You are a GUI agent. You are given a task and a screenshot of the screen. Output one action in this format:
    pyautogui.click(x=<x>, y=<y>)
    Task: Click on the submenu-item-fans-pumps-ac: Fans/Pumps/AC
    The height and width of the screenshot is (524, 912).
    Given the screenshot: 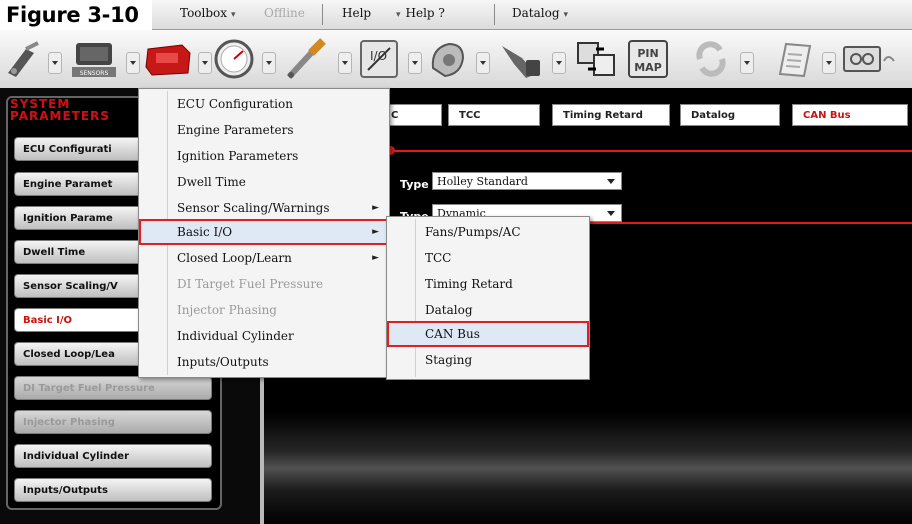 What is the action you would take?
    pyautogui.click(x=488, y=232)
    